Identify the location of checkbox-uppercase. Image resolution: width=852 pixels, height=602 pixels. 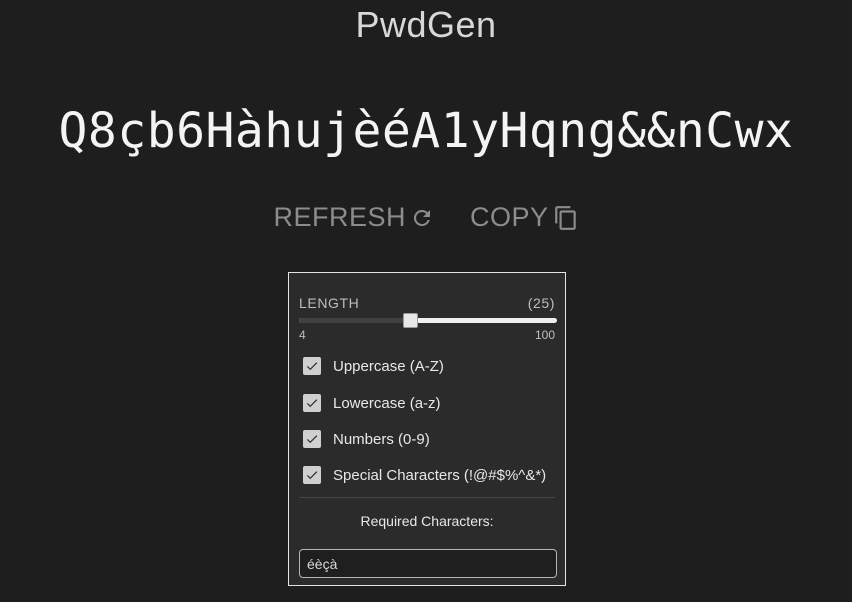
(312, 366).